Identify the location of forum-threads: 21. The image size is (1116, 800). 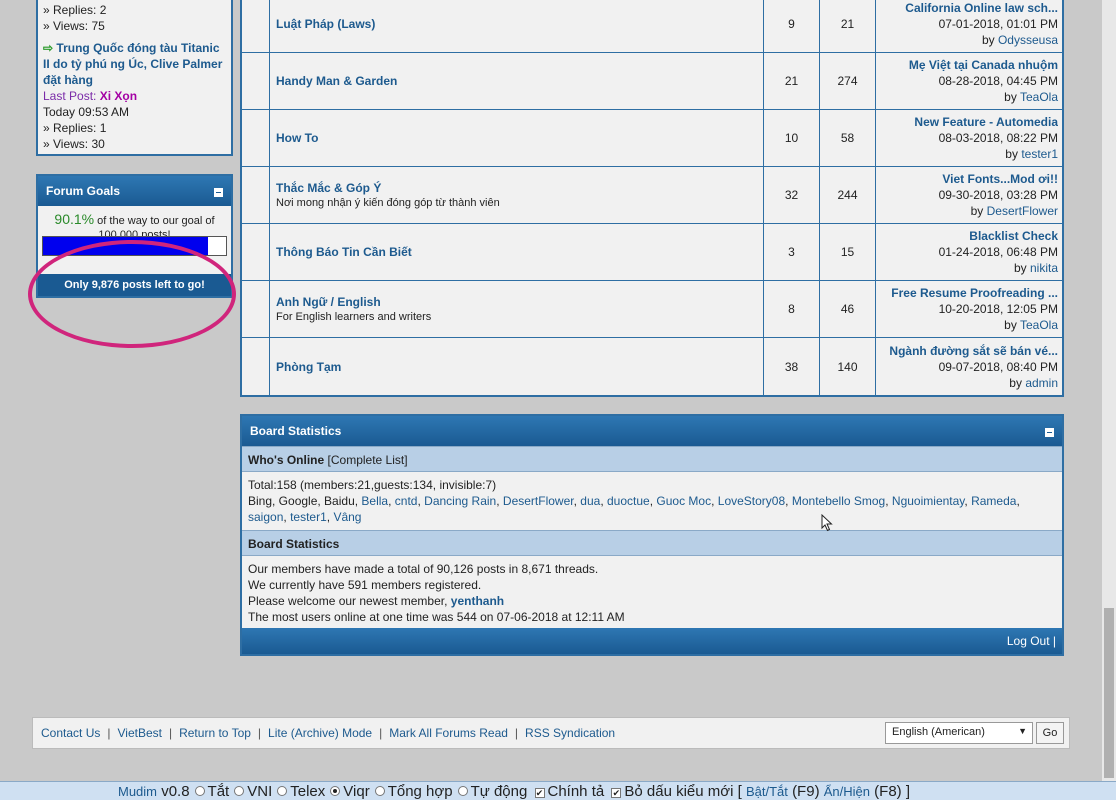
(792, 81).